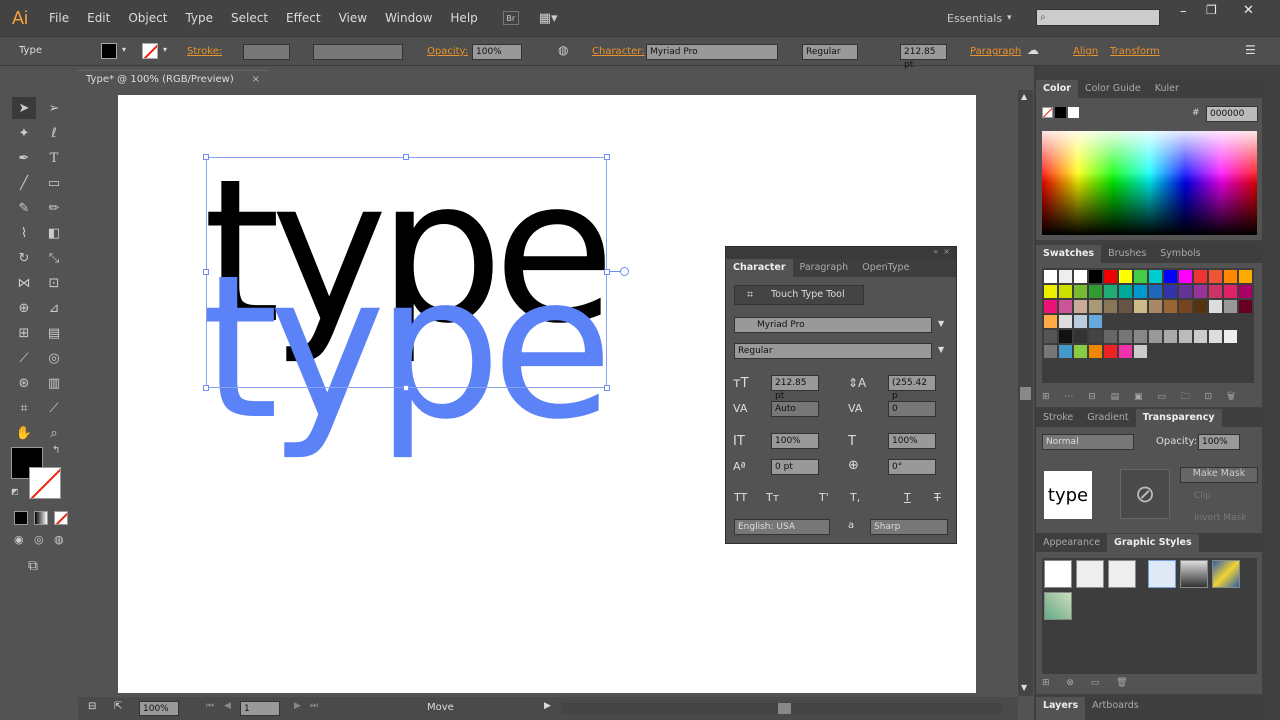 The height and width of the screenshot is (720, 1280). What do you see at coordinates (24, 108) in the screenshot?
I see `selection-tool-icon: ➤` at bounding box center [24, 108].